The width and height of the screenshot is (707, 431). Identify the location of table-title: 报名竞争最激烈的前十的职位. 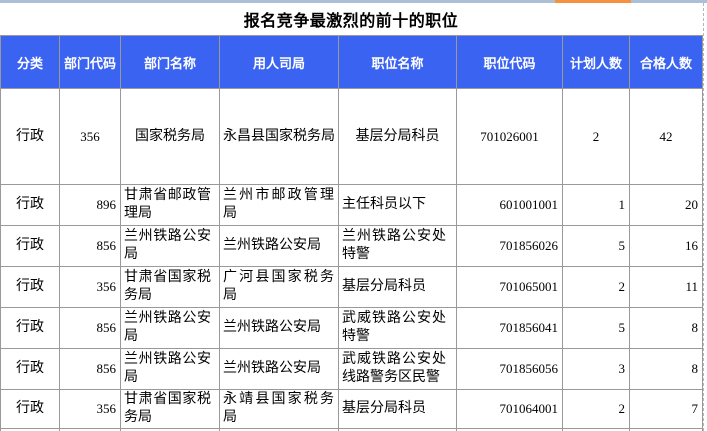
(351, 21).